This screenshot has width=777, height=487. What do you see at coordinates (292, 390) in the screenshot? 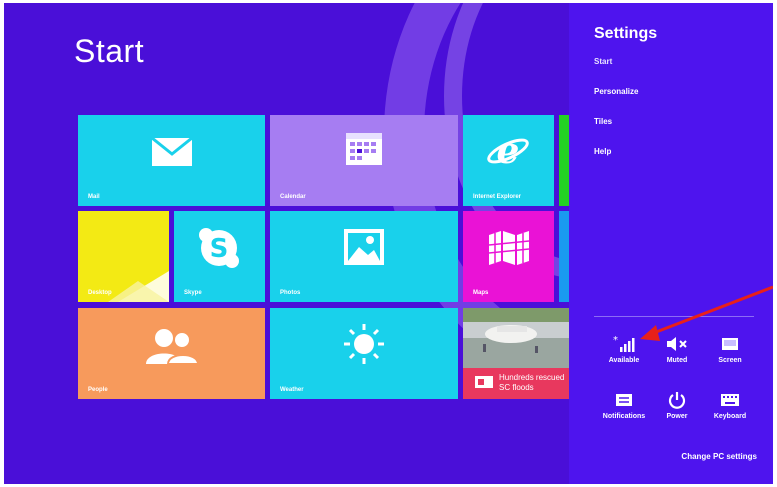
I see `tile-label: Weather` at bounding box center [292, 390].